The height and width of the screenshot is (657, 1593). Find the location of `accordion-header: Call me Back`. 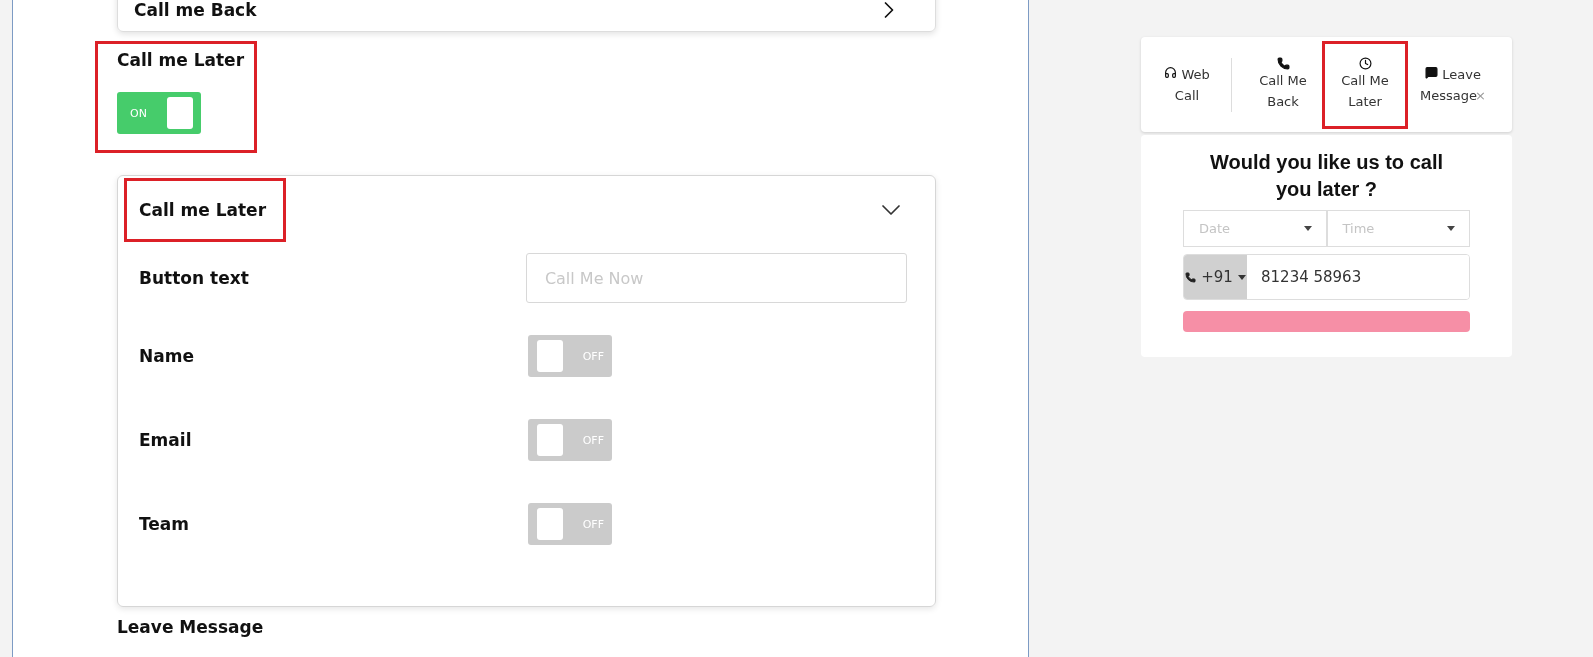

accordion-header: Call me Back is located at coordinates (526, 16).